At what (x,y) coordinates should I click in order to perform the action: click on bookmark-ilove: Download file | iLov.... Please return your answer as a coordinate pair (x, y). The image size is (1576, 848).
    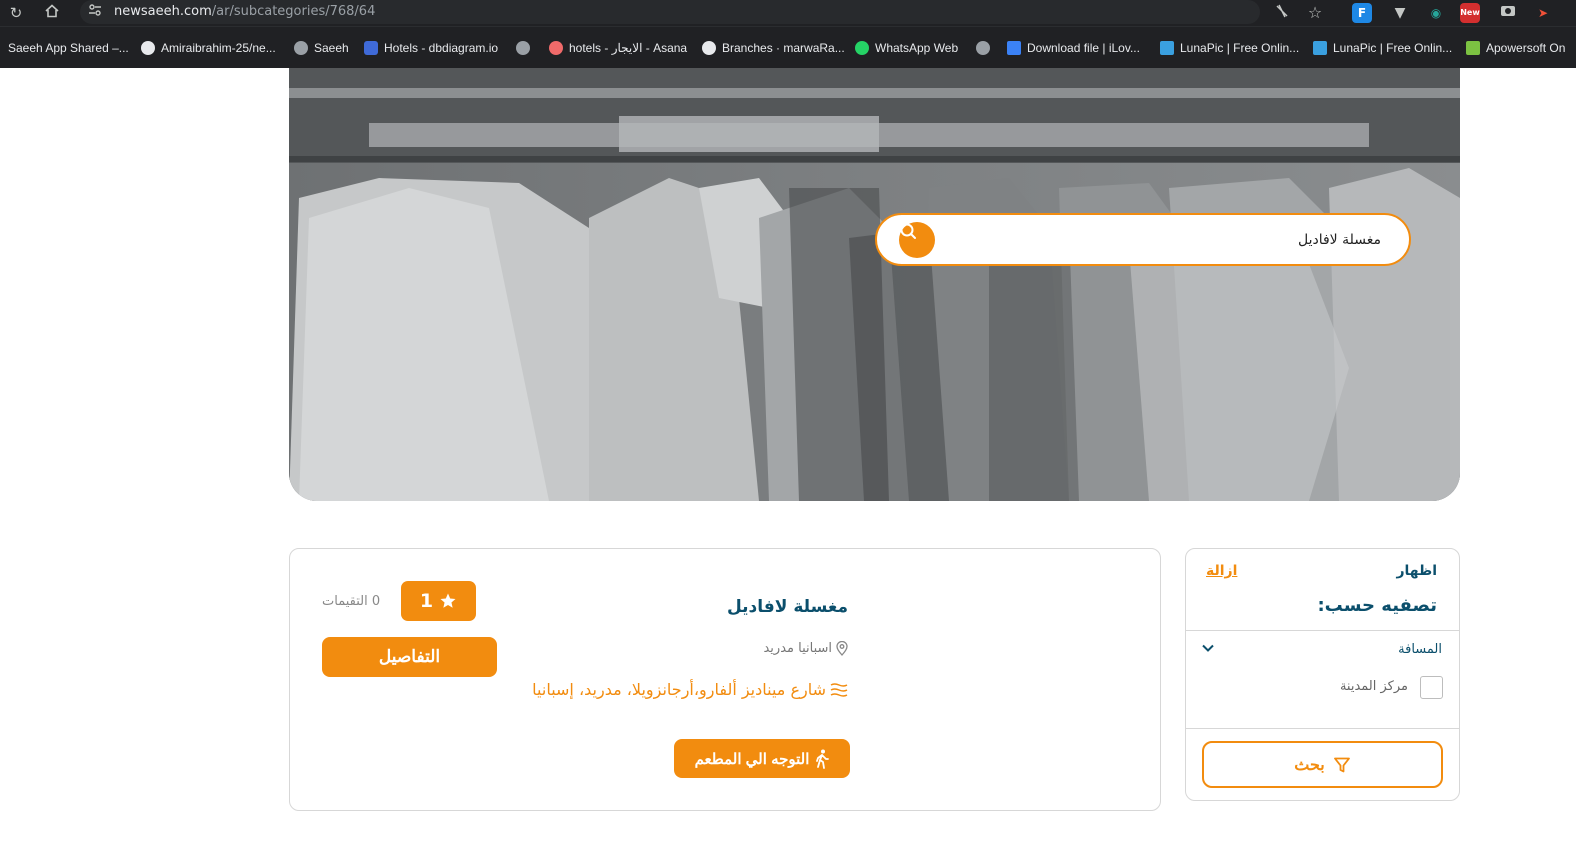
    Looking at the image, I should click on (1073, 48).